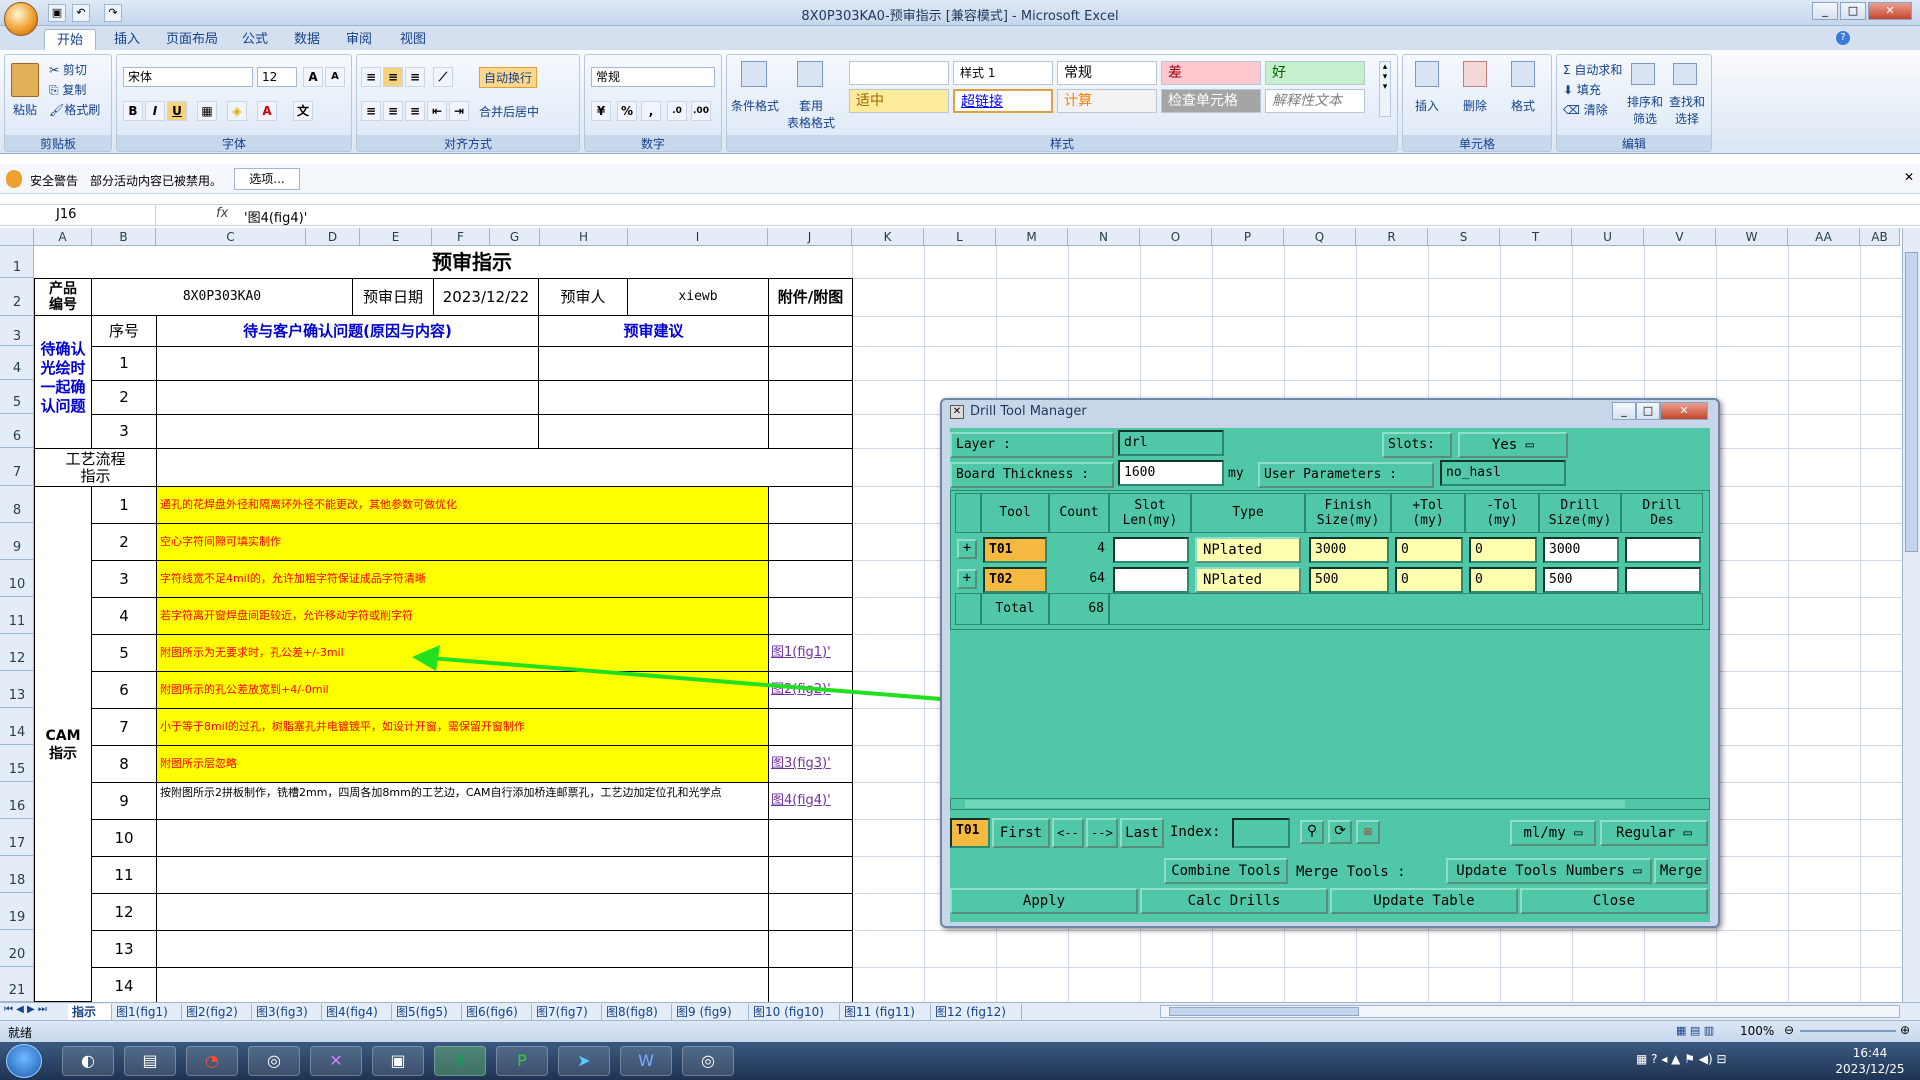 This screenshot has width=1920, height=1080. I want to click on cam-instruction-text: 若字符离开窗焊盘间距较近，允许移动字符或削字符, so click(462, 616).